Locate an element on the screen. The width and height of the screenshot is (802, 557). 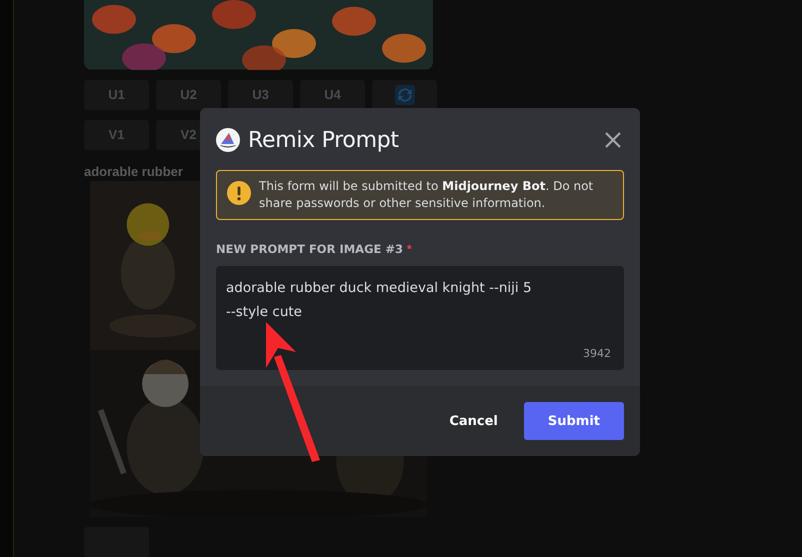
upscale-button: U3 is located at coordinates (260, 95).